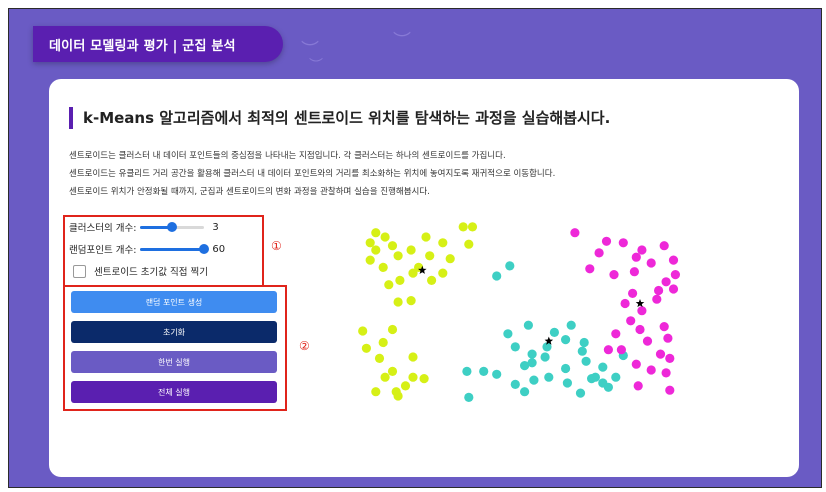 This screenshot has height=492, width=826. What do you see at coordinates (640, 303) in the screenshot?
I see `centroid-star-icon` at bounding box center [640, 303].